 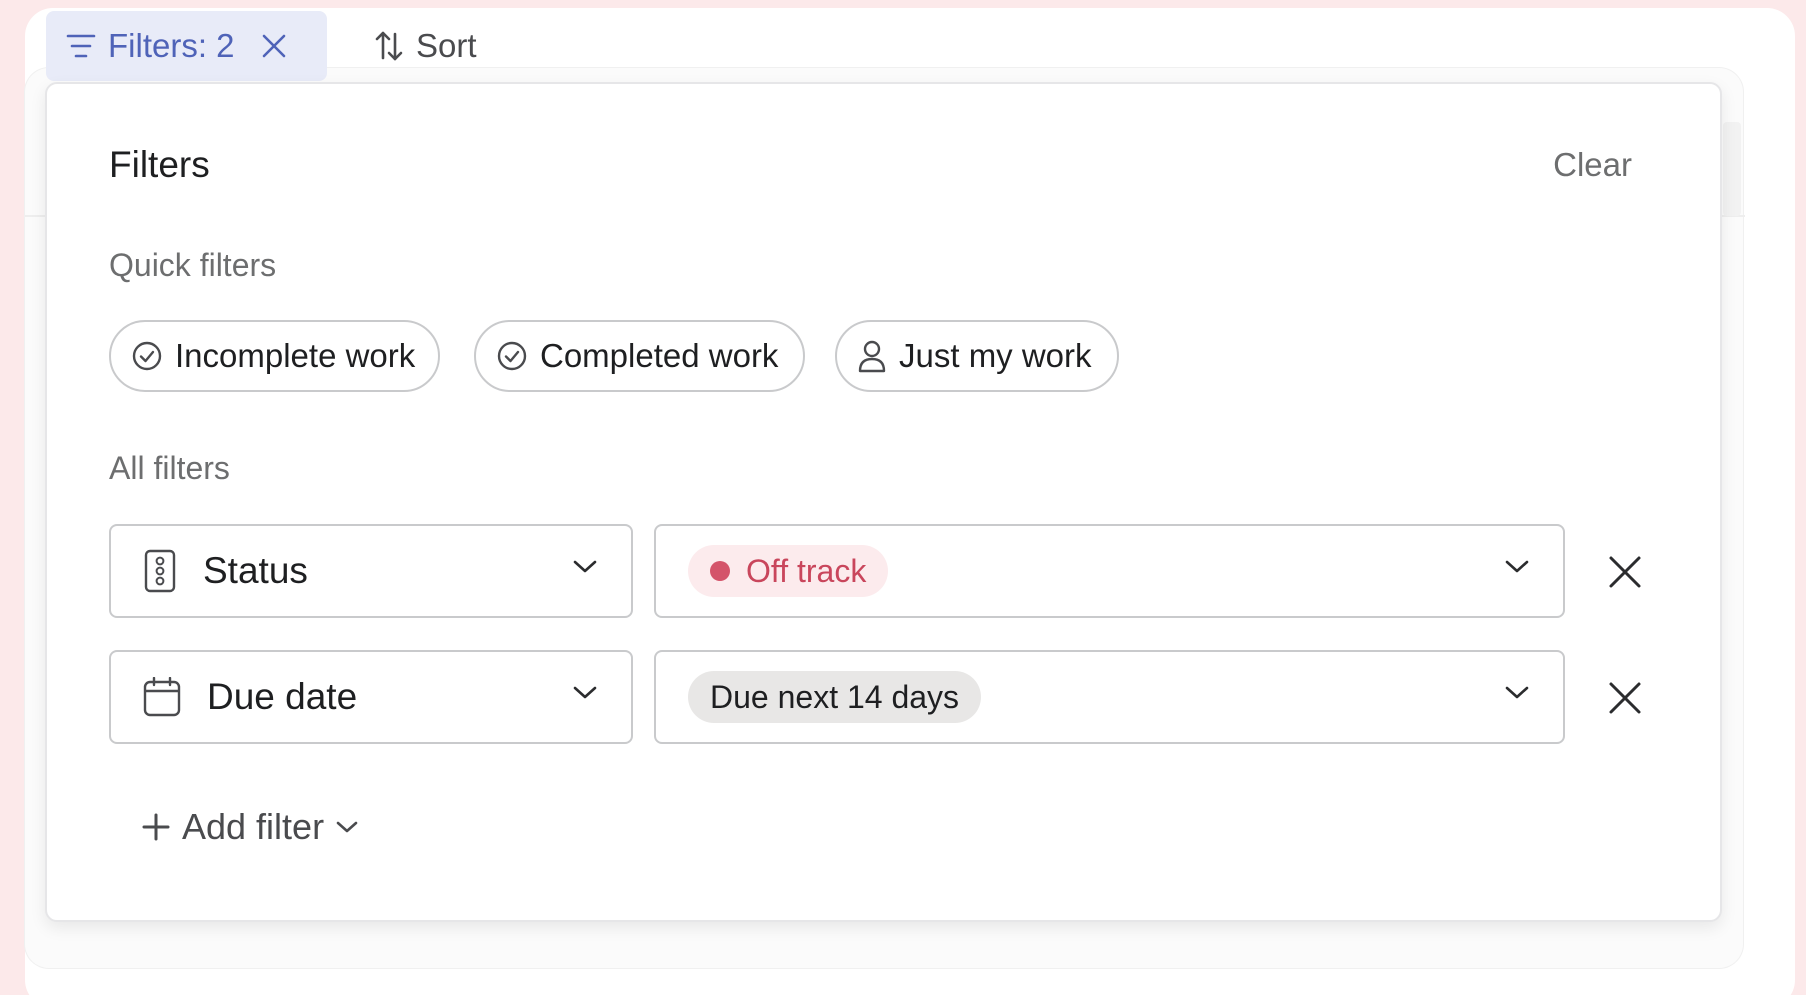 What do you see at coordinates (274, 46) in the screenshot?
I see `clear-filters-x-icon` at bounding box center [274, 46].